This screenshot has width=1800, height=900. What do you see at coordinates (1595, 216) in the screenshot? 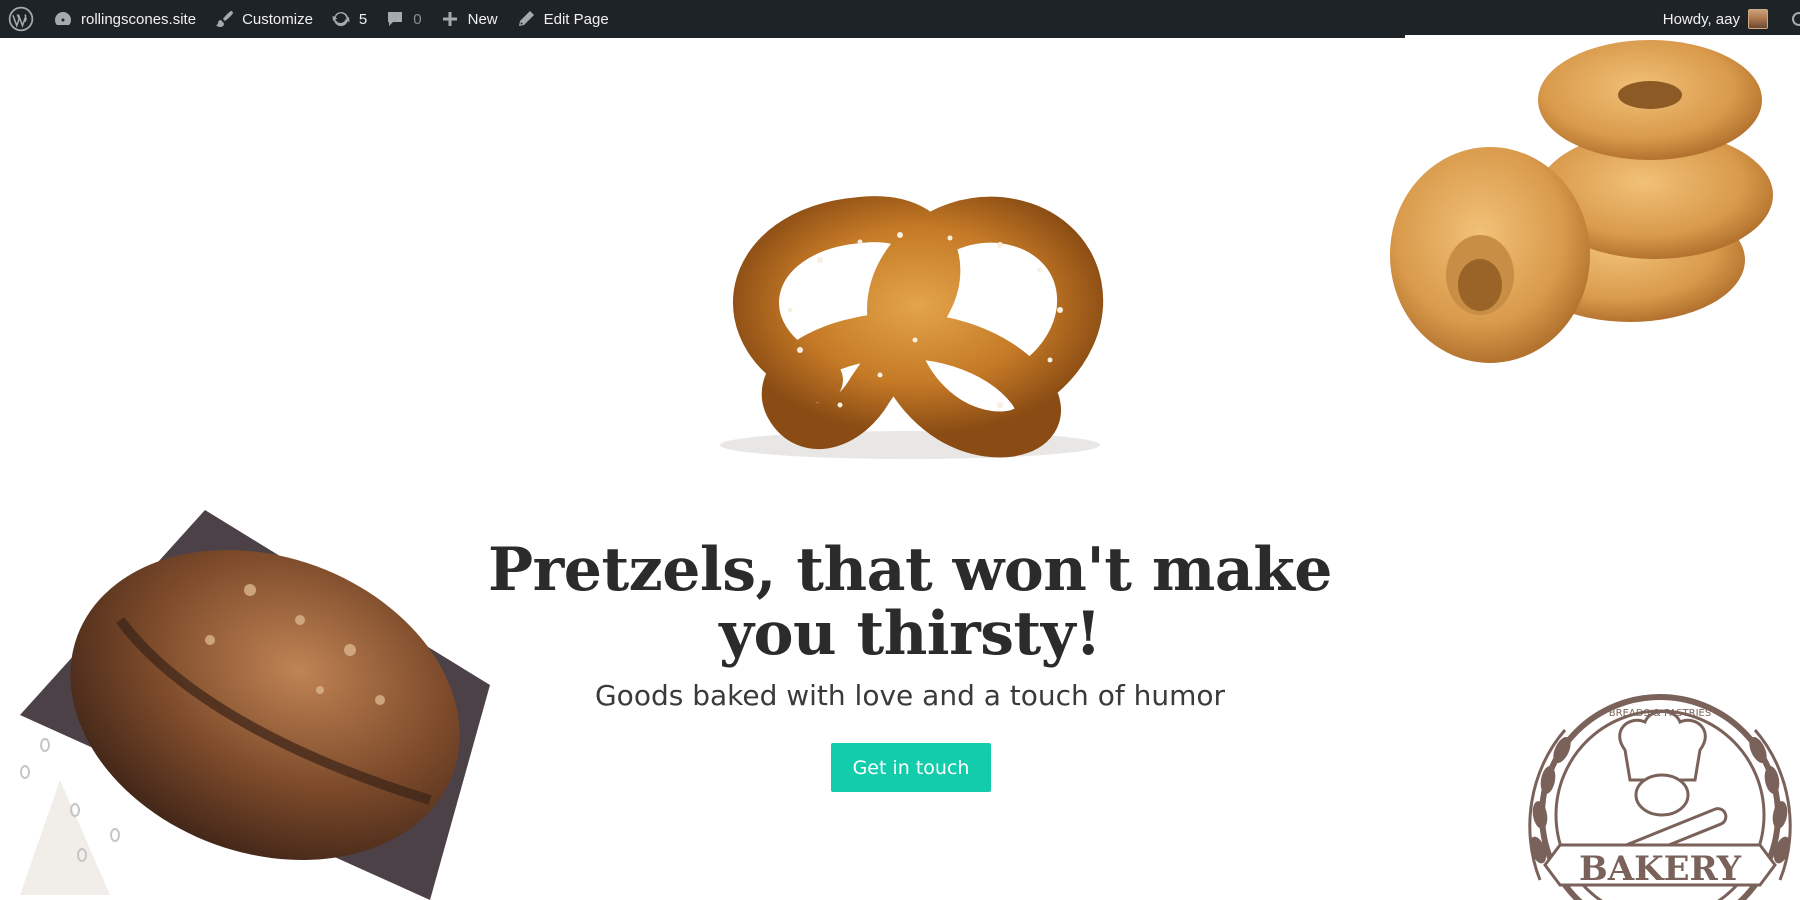
I see `bagels-image` at bounding box center [1595, 216].